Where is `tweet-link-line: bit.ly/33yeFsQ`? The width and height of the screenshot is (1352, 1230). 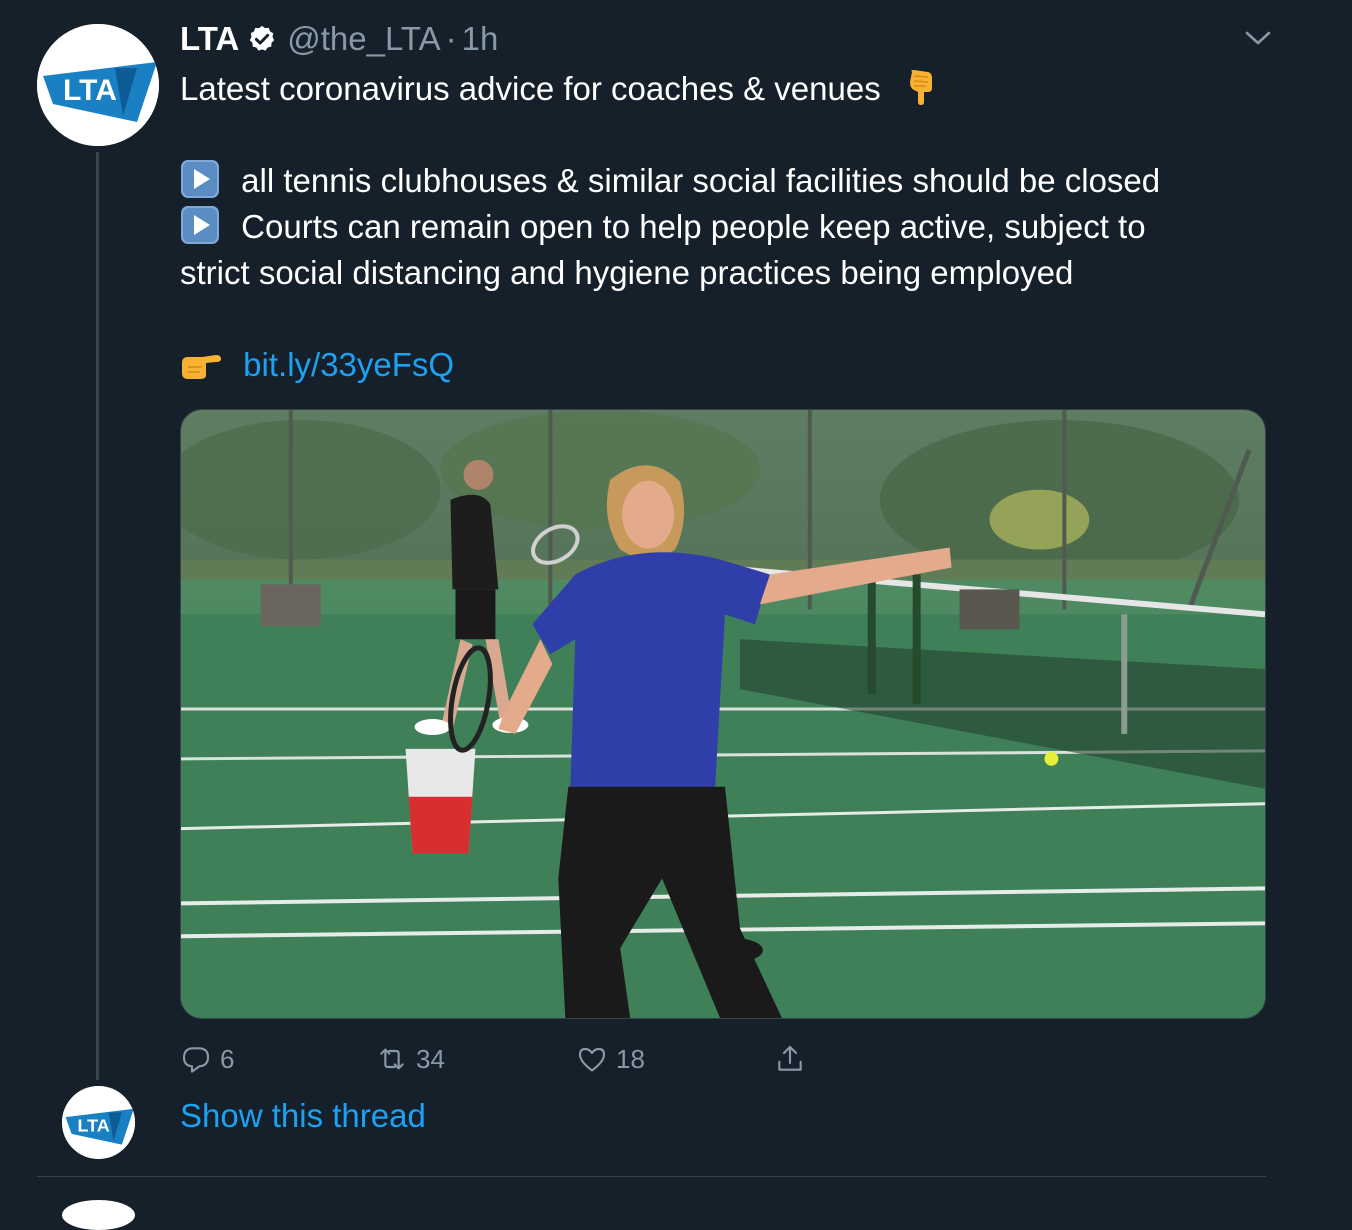 tweet-link-line: bit.ly/33yeFsQ is located at coordinates (720, 365).